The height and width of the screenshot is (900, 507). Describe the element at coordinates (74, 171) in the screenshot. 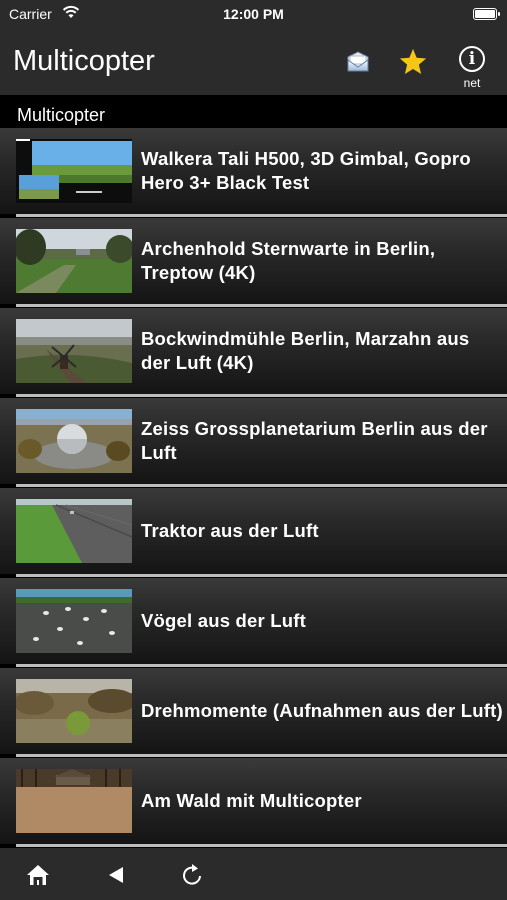

I see `thumb-screen-test` at that location.